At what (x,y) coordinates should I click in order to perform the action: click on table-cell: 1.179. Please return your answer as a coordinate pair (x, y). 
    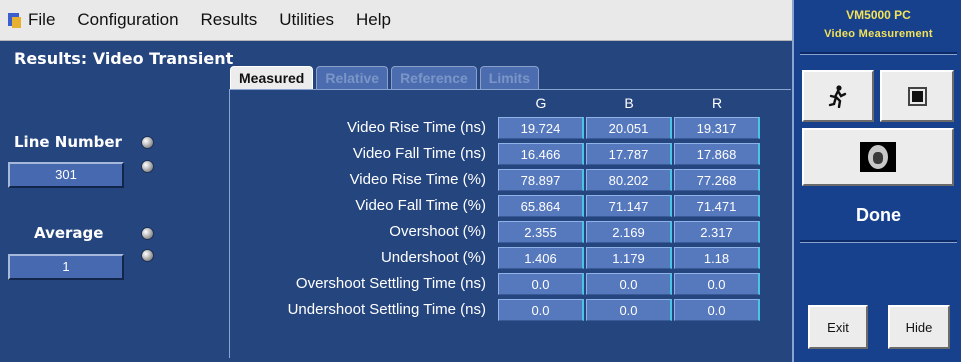
    Looking at the image, I should click on (629, 258).